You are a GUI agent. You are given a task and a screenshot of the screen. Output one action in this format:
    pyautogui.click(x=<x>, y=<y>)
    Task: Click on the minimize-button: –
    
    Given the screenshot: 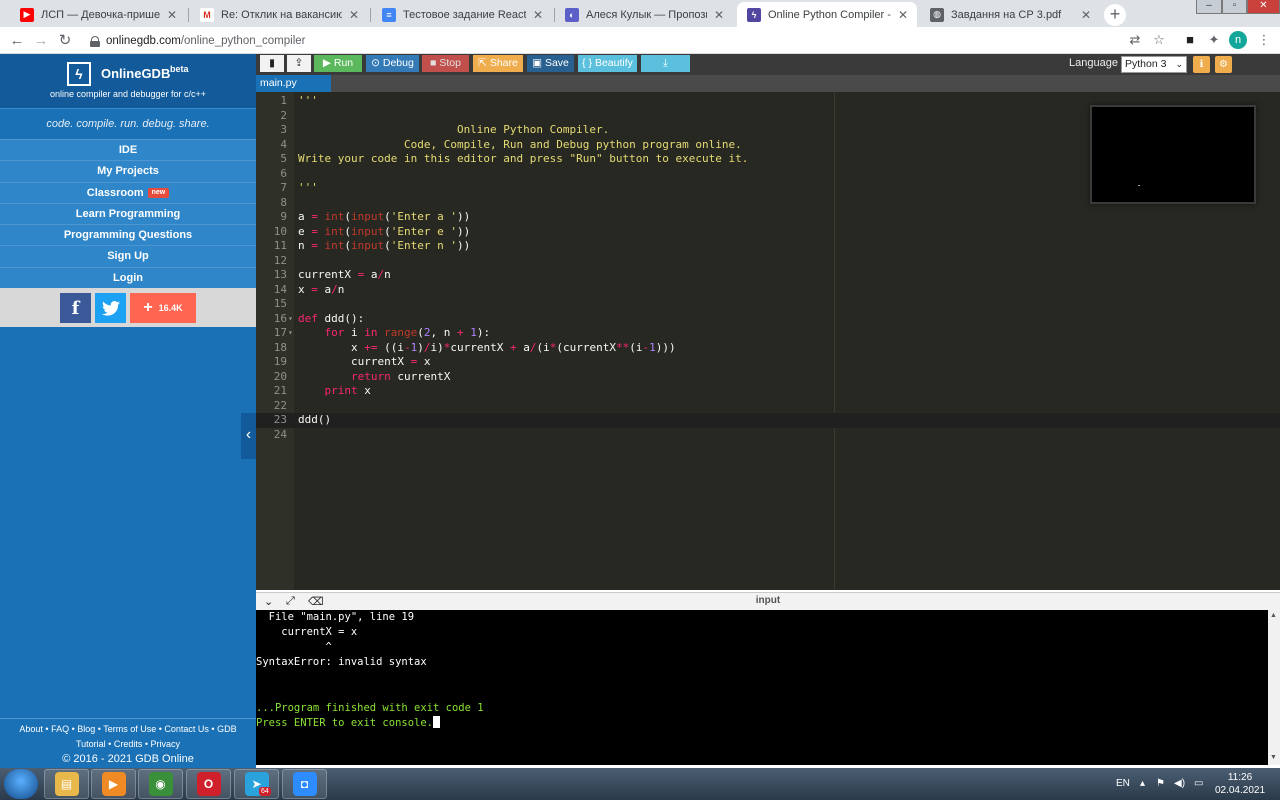 What is the action you would take?
    pyautogui.click(x=1209, y=7)
    